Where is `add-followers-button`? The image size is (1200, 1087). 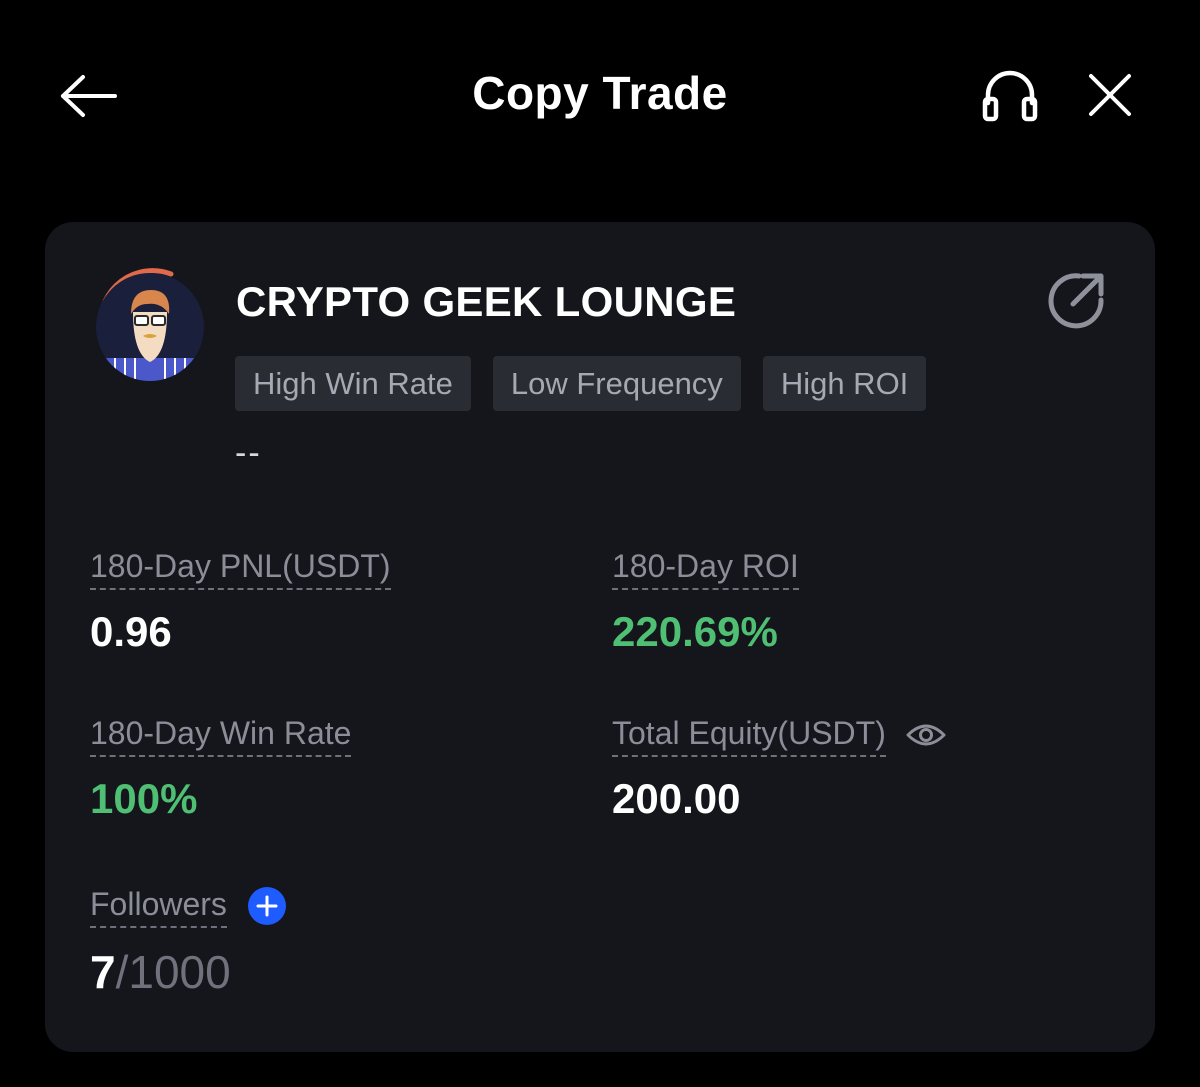
add-followers-button is located at coordinates (267, 906).